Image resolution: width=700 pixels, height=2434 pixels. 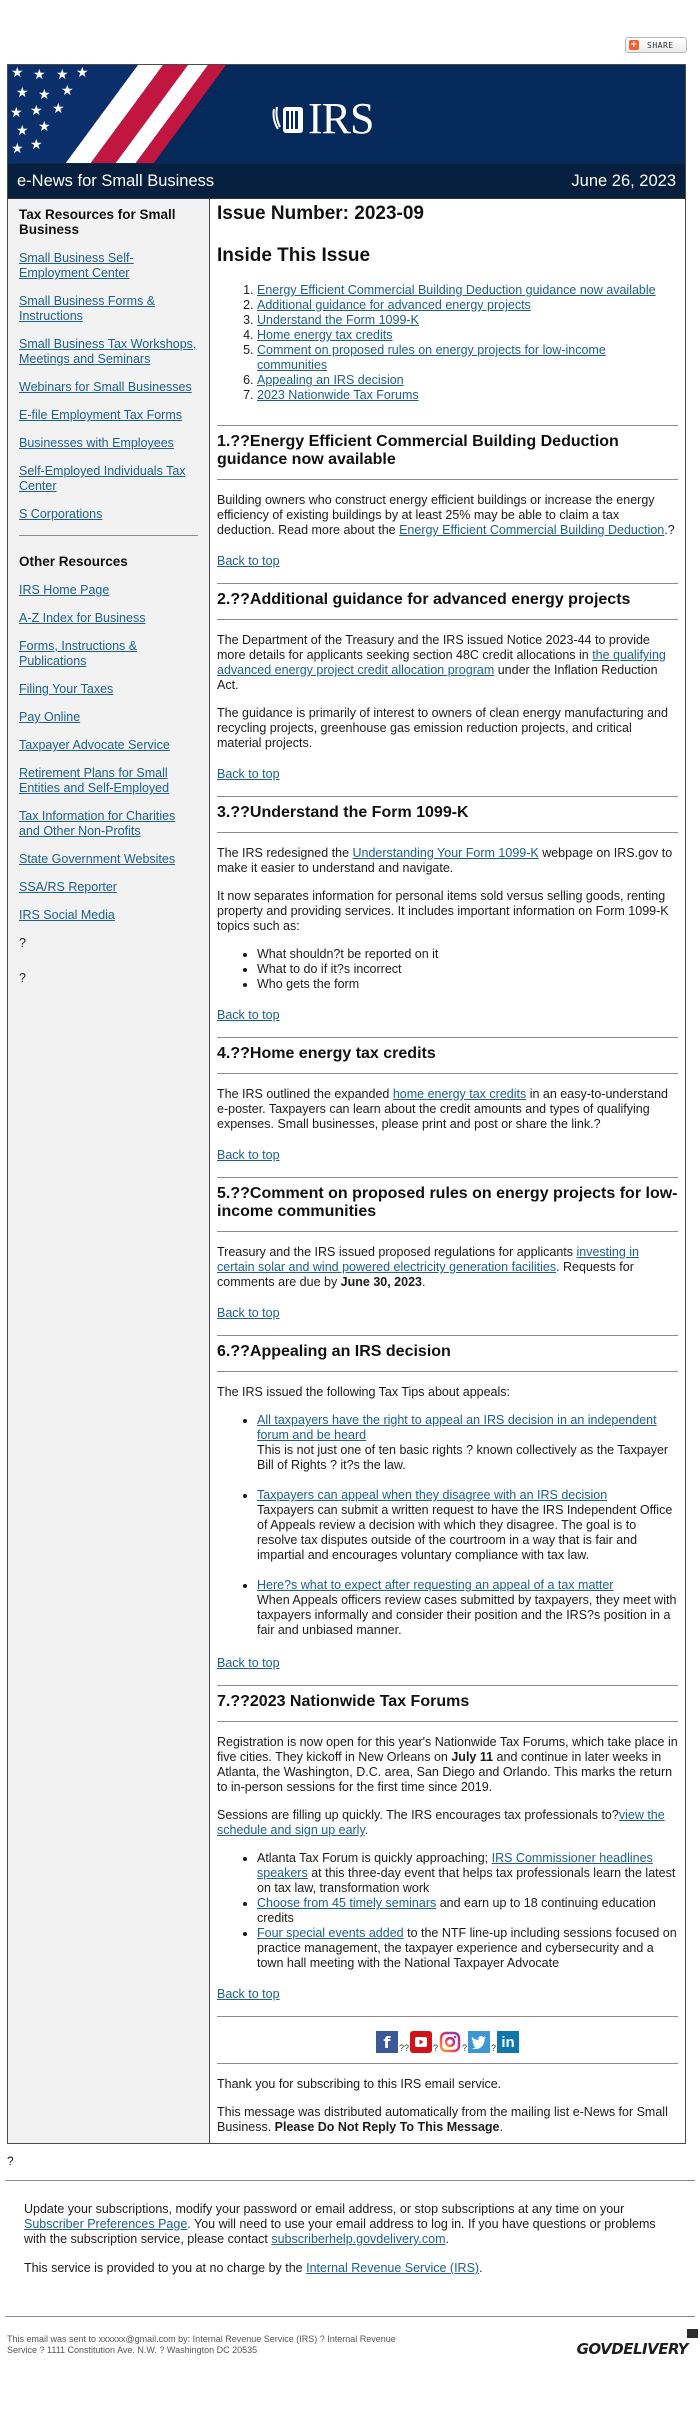 I want to click on linkedin-icon: in, so click(x=508, y=2042).